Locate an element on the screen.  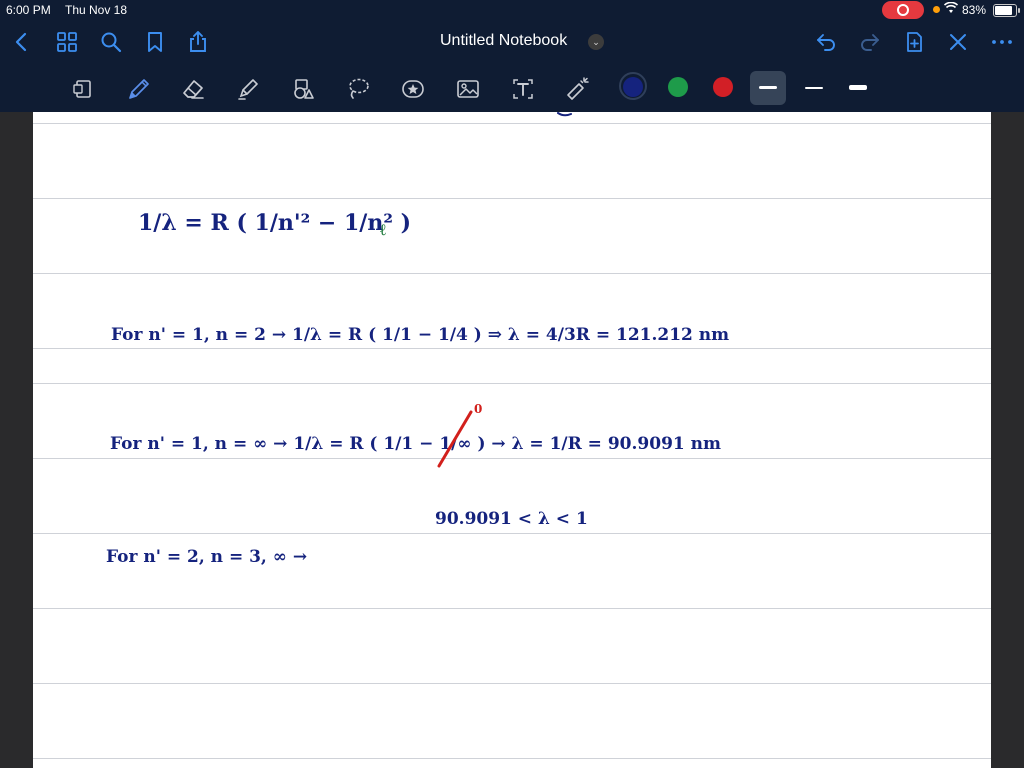
add-page-icon is located at coordinates (914, 42).